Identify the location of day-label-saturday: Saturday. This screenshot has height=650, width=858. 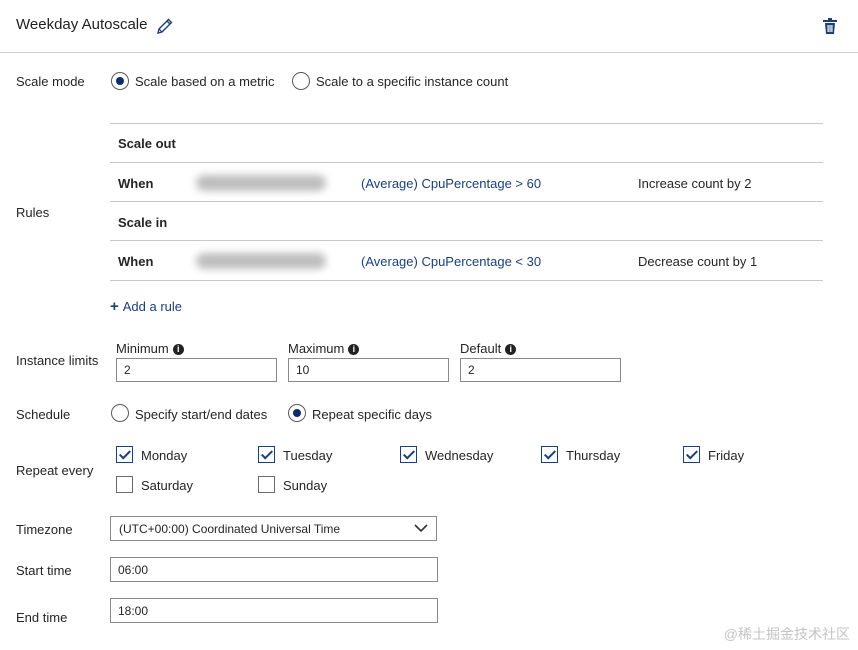
(167, 485).